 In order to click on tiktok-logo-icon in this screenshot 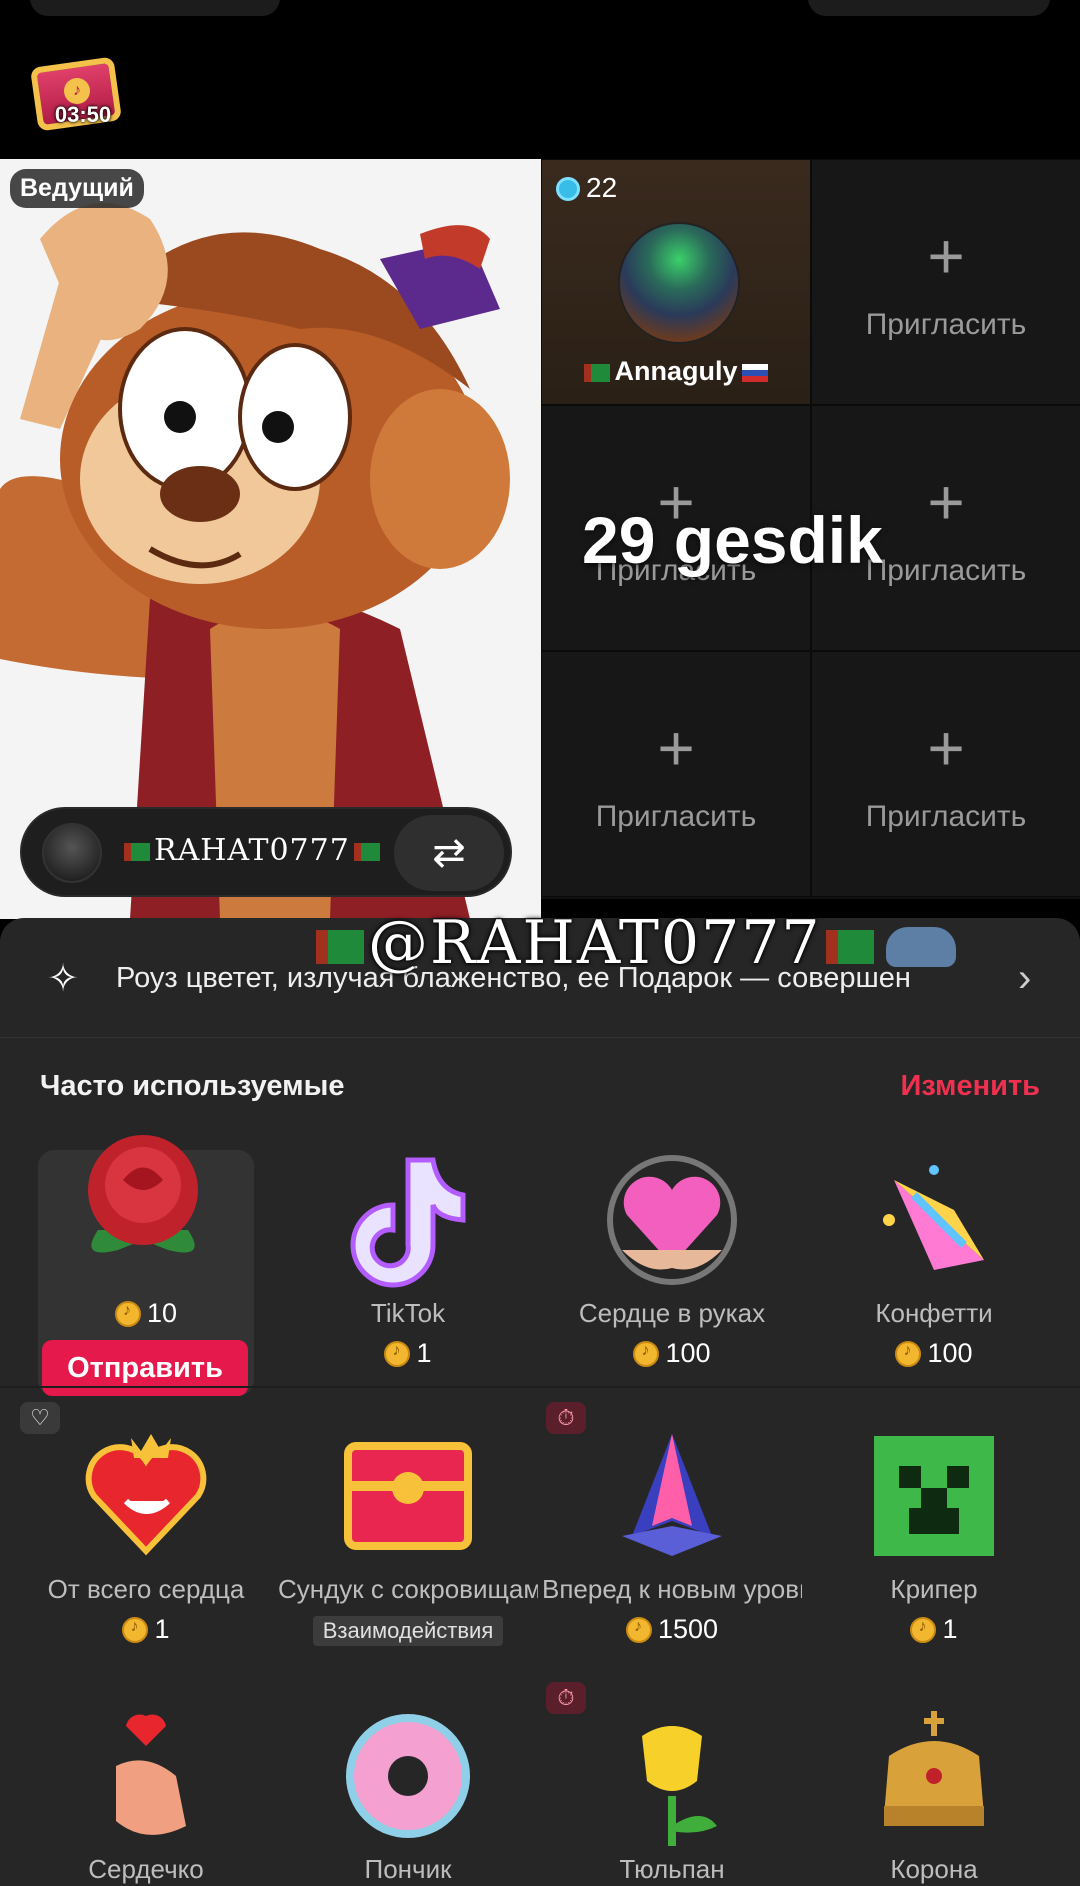, I will do `click(408, 1222)`.